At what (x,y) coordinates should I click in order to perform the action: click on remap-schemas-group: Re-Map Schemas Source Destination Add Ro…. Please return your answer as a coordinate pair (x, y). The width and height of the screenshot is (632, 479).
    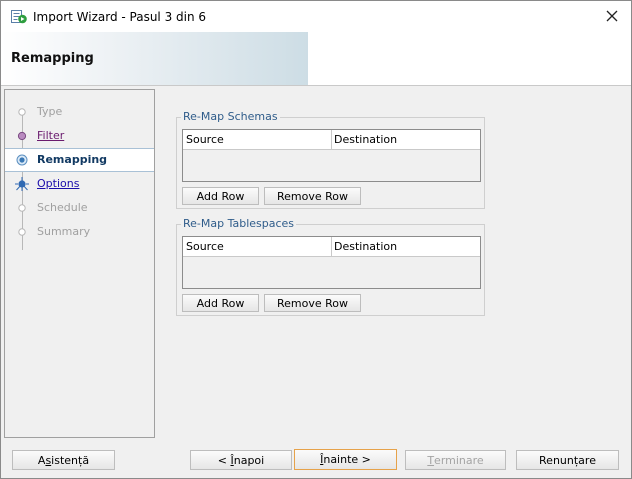
    Looking at the image, I should click on (330, 159).